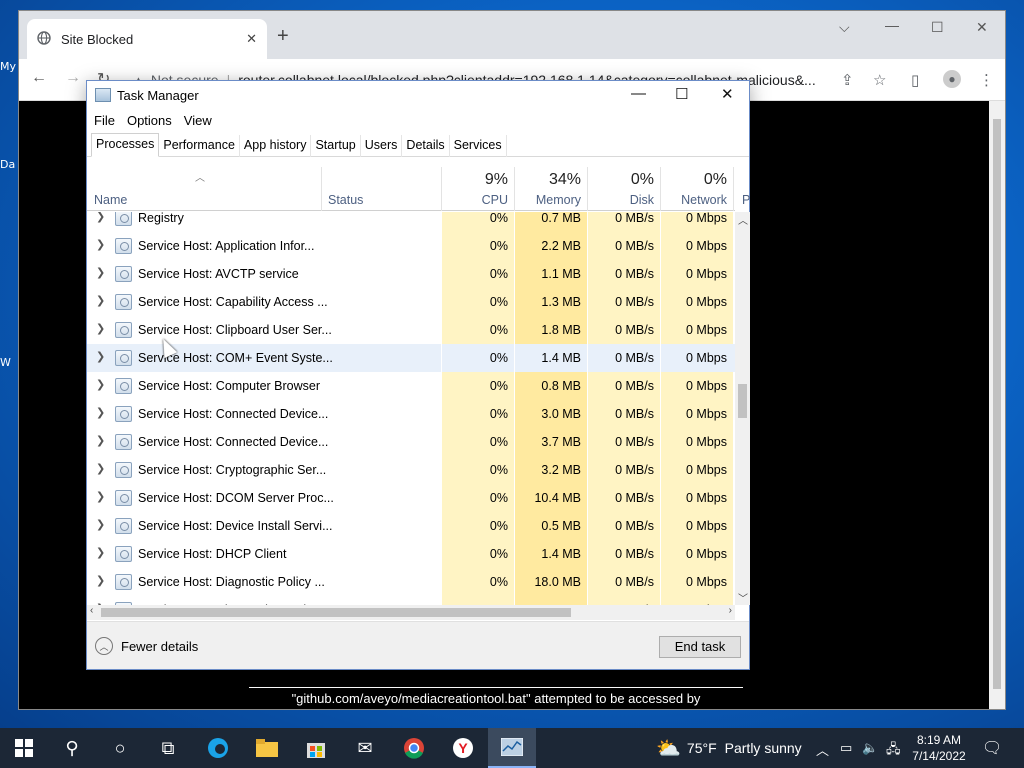 The width and height of the screenshot is (1024, 768). What do you see at coordinates (365, 748) in the screenshot?
I see `mail-icon: ✉` at bounding box center [365, 748].